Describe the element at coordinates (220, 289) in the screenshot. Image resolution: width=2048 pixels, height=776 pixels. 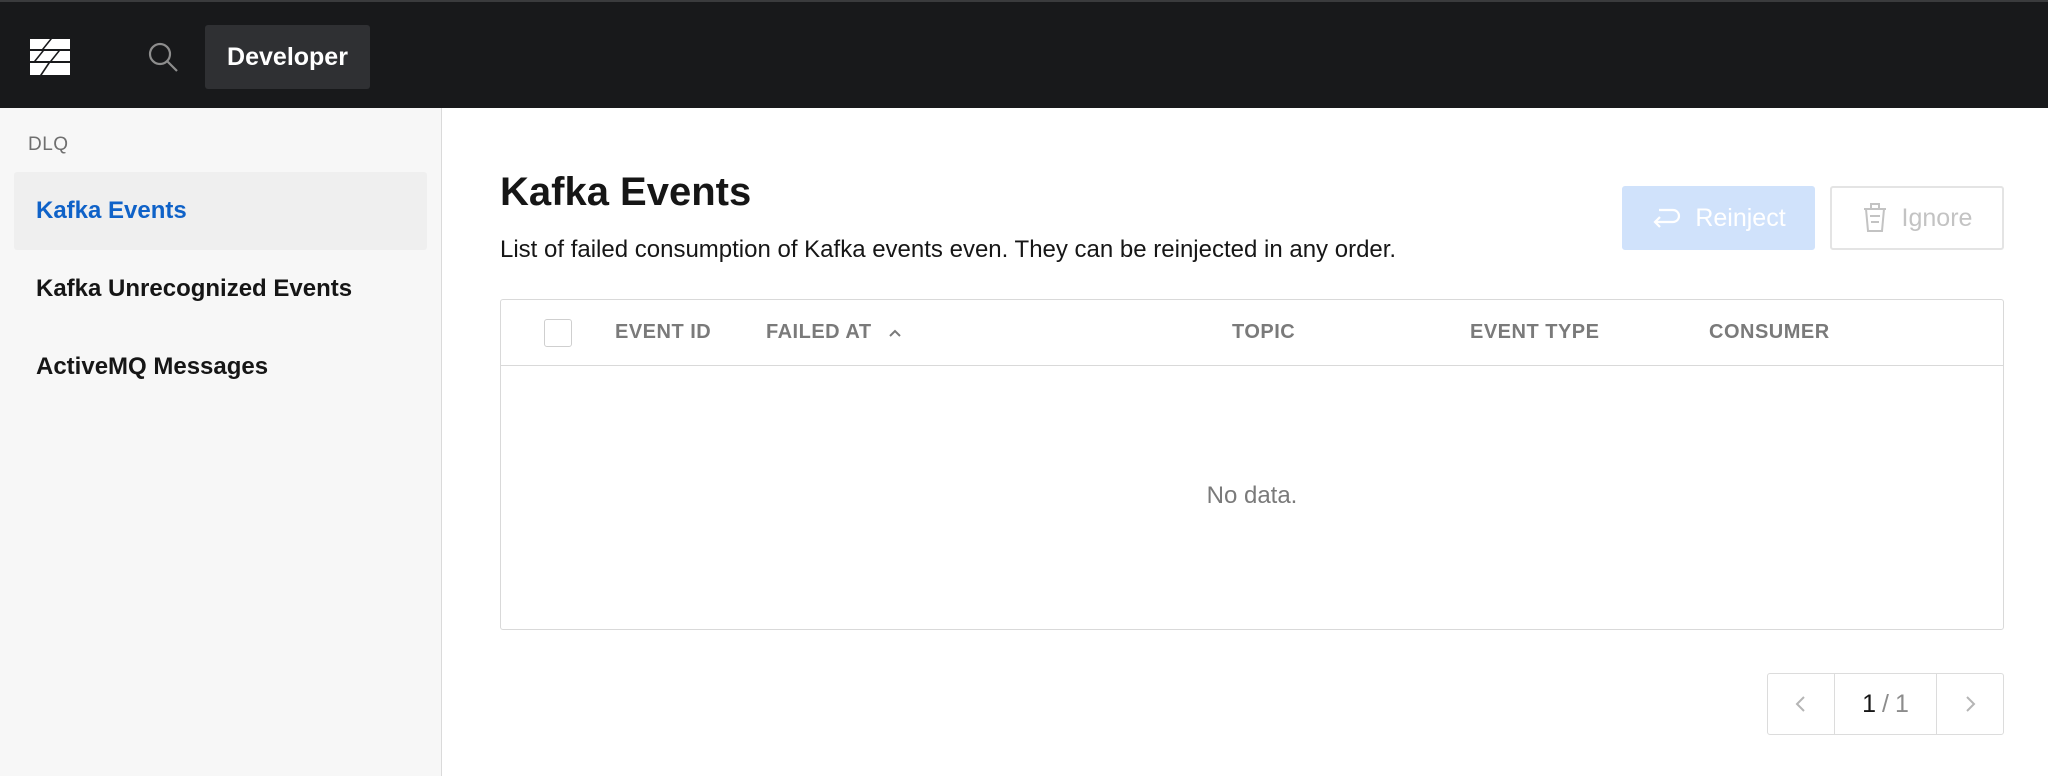
I see `sidebar-item-kafka-unrecognized-events: Kafka Unrecognized Events` at that location.